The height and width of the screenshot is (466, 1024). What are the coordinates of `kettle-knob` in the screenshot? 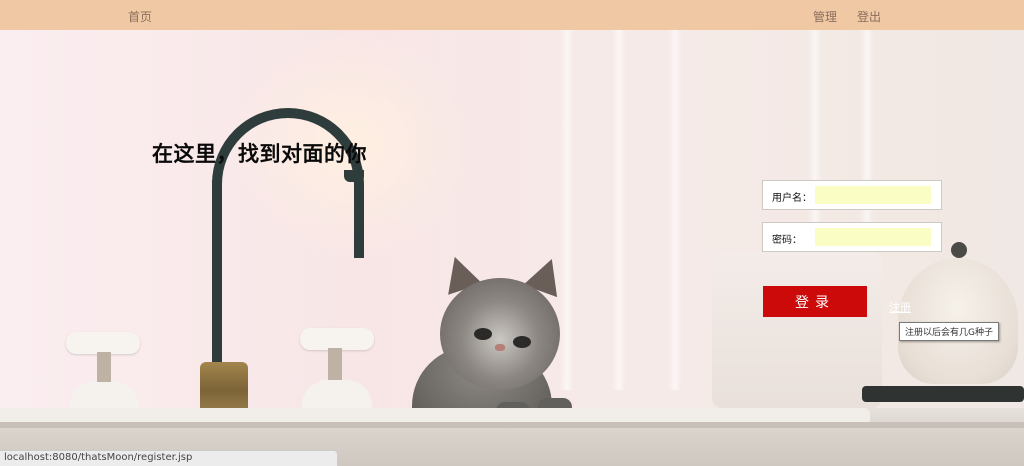 It's located at (959, 250).